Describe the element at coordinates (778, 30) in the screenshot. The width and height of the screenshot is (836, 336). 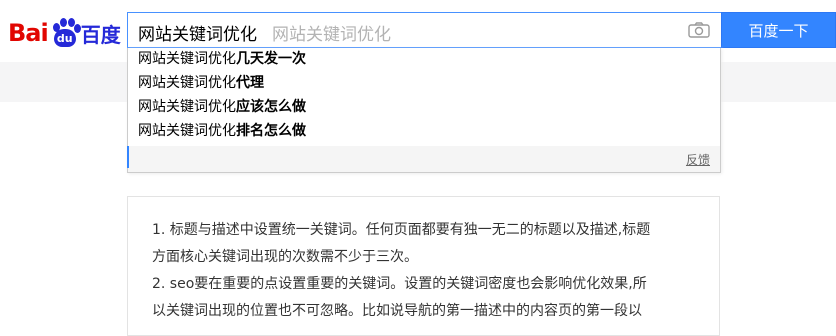
I see `search-button: 百度一下` at that location.